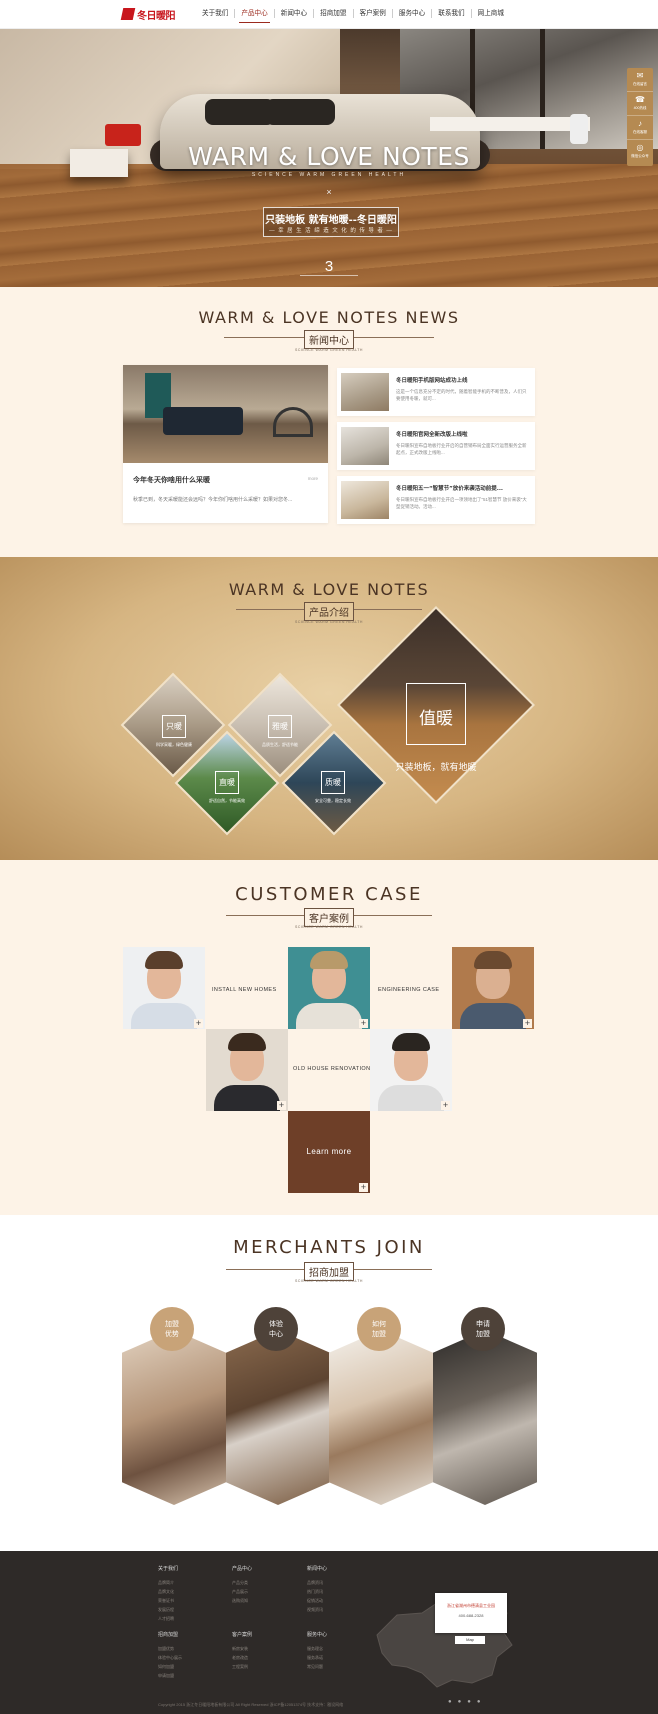 The width and height of the screenshot is (658, 1714). Describe the element at coordinates (470, 1640) in the screenshot. I see `map-button: Map` at that location.